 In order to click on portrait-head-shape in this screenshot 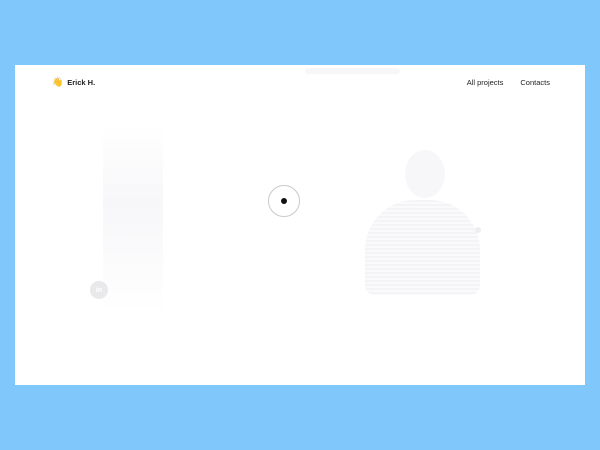, I will do `click(425, 174)`.